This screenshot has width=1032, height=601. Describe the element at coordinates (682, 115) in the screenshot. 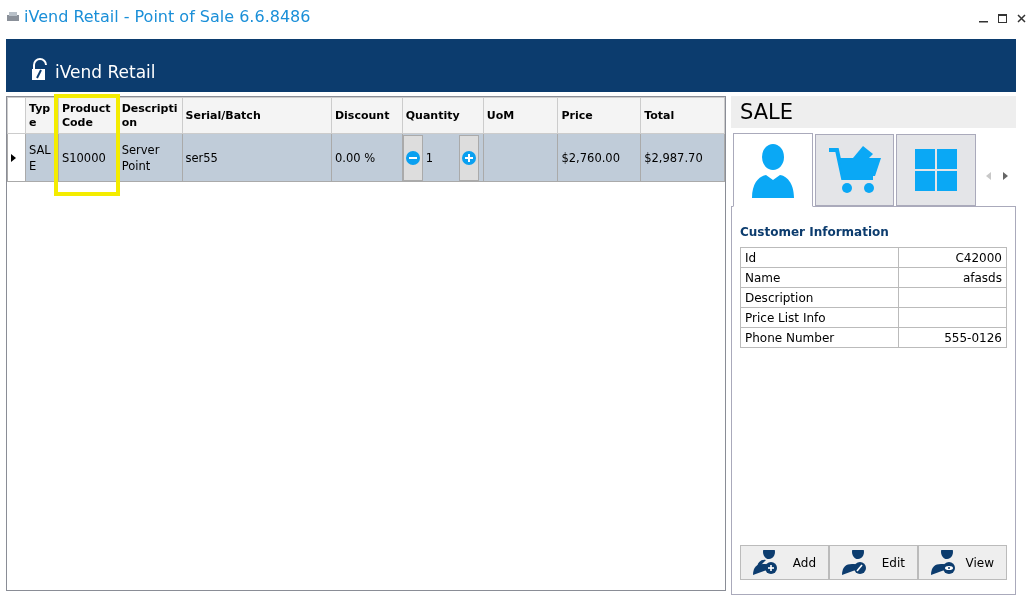

I see `column-header: Total` at that location.